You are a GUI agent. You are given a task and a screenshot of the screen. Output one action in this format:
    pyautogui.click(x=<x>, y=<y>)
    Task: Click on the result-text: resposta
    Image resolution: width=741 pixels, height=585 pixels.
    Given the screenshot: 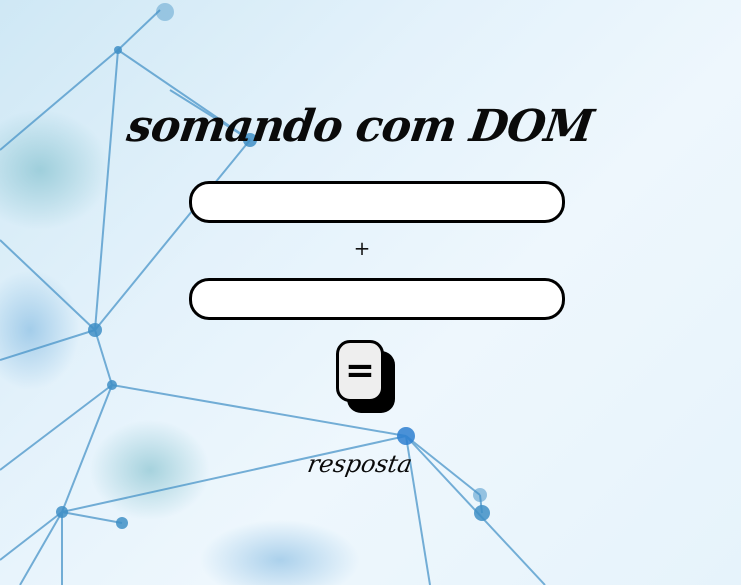 What is the action you would take?
    pyautogui.click(x=360, y=464)
    